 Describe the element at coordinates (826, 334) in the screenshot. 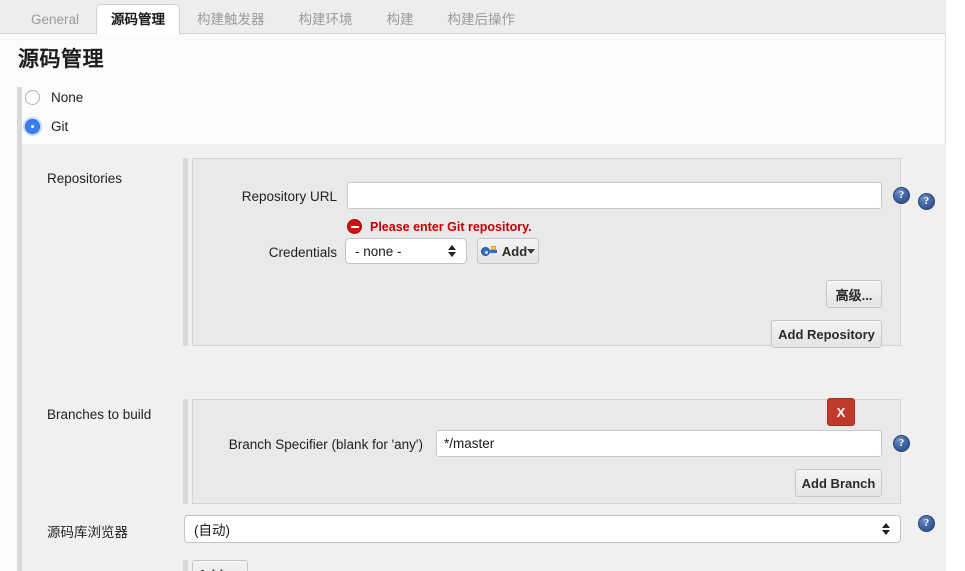

I see `add-repository-button: Add Repository` at that location.